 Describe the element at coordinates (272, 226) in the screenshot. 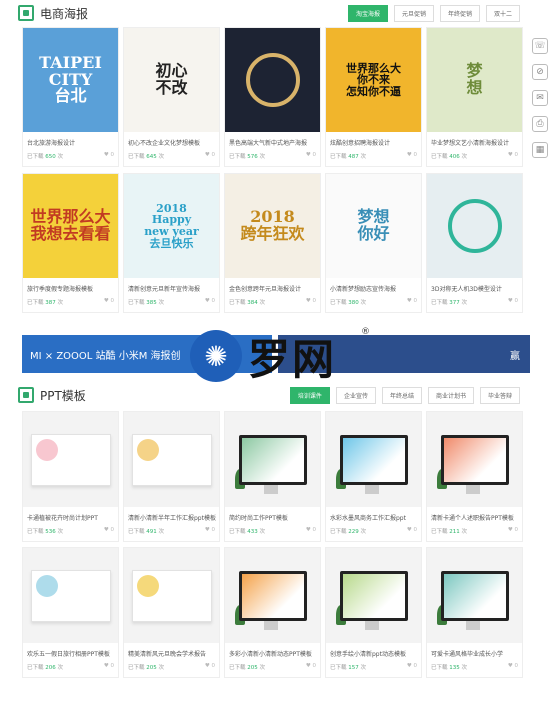

I see `poster-thumbnail: 2018 跨年狂欢` at that location.